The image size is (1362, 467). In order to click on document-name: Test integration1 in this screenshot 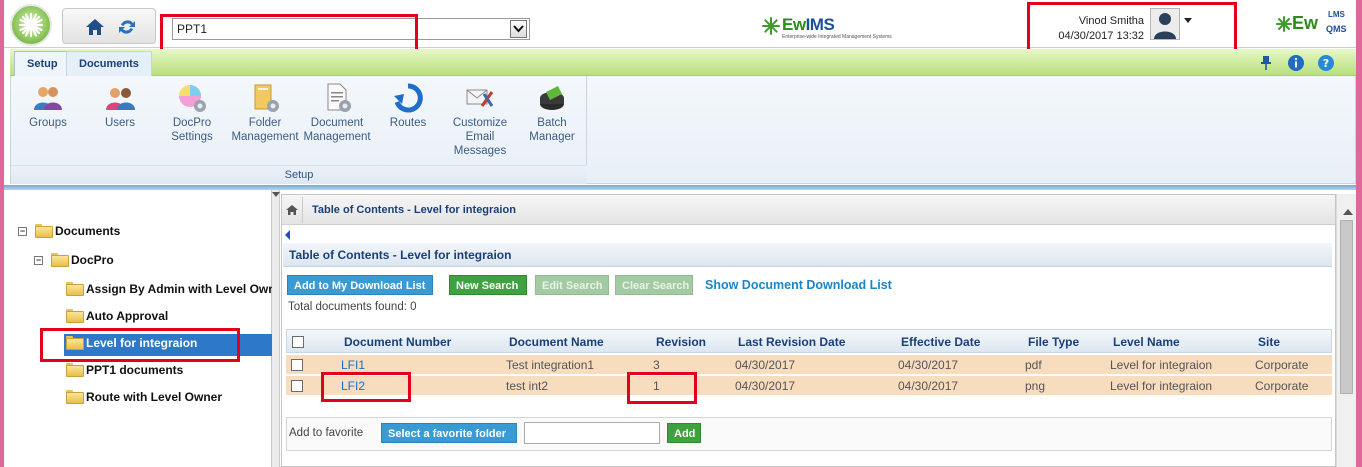, I will do `click(550, 365)`.